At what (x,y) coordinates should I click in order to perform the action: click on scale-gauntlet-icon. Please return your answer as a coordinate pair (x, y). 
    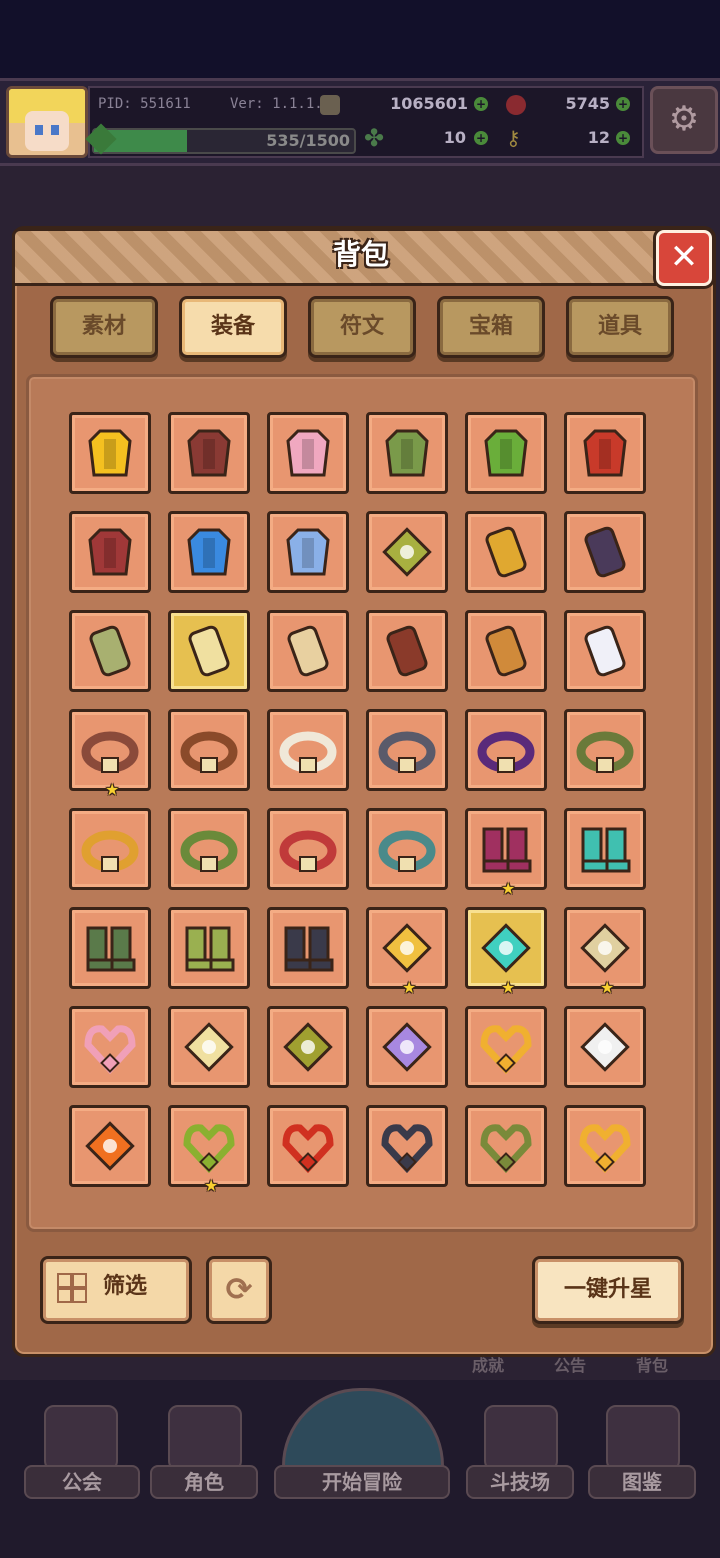
    Looking at the image, I should click on (110, 651).